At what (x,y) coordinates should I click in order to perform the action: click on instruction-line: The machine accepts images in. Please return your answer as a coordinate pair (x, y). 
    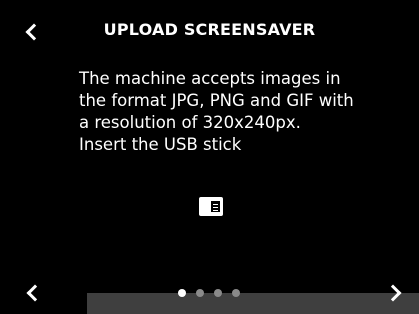
    Looking at the image, I should click on (210, 78).